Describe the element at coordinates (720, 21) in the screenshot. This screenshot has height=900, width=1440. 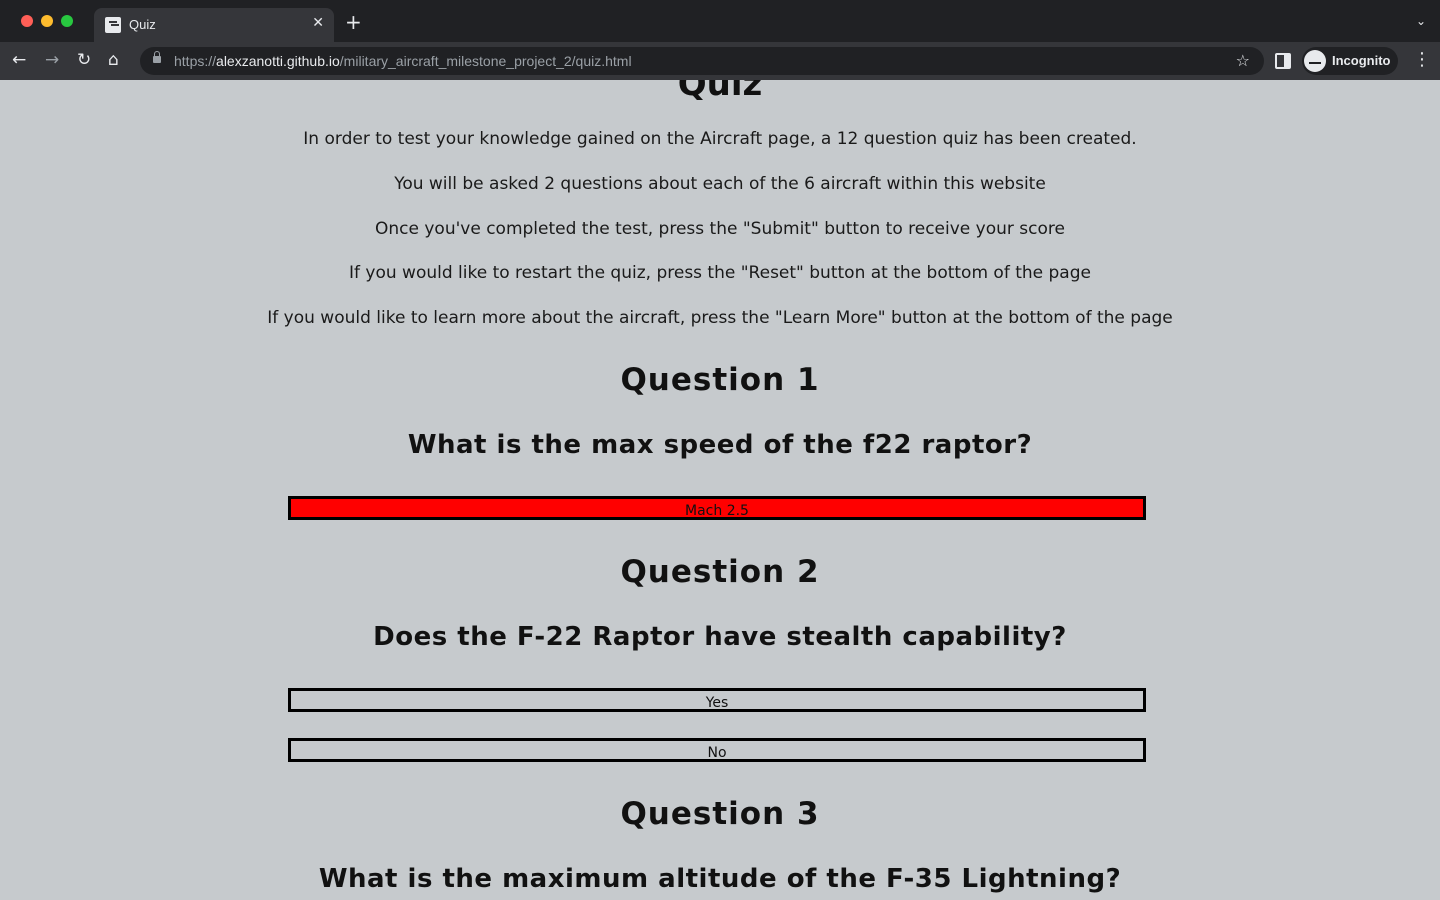
I see `tab-strip: Quiz ✕ + ⌄` at that location.